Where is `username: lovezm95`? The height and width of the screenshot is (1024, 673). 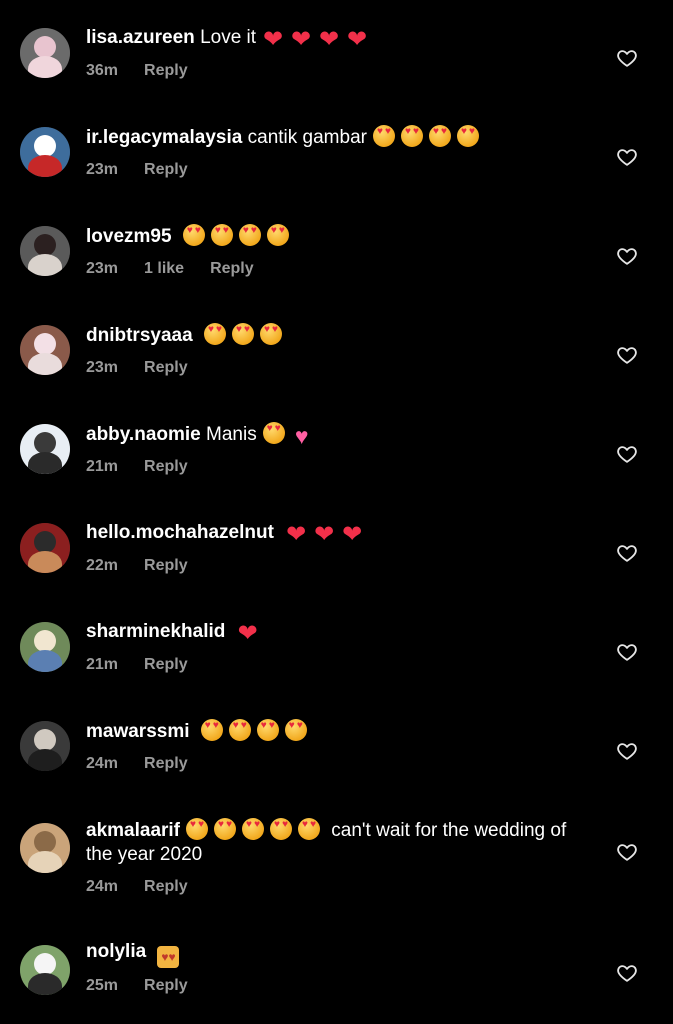
username: lovezm95 is located at coordinates (129, 236).